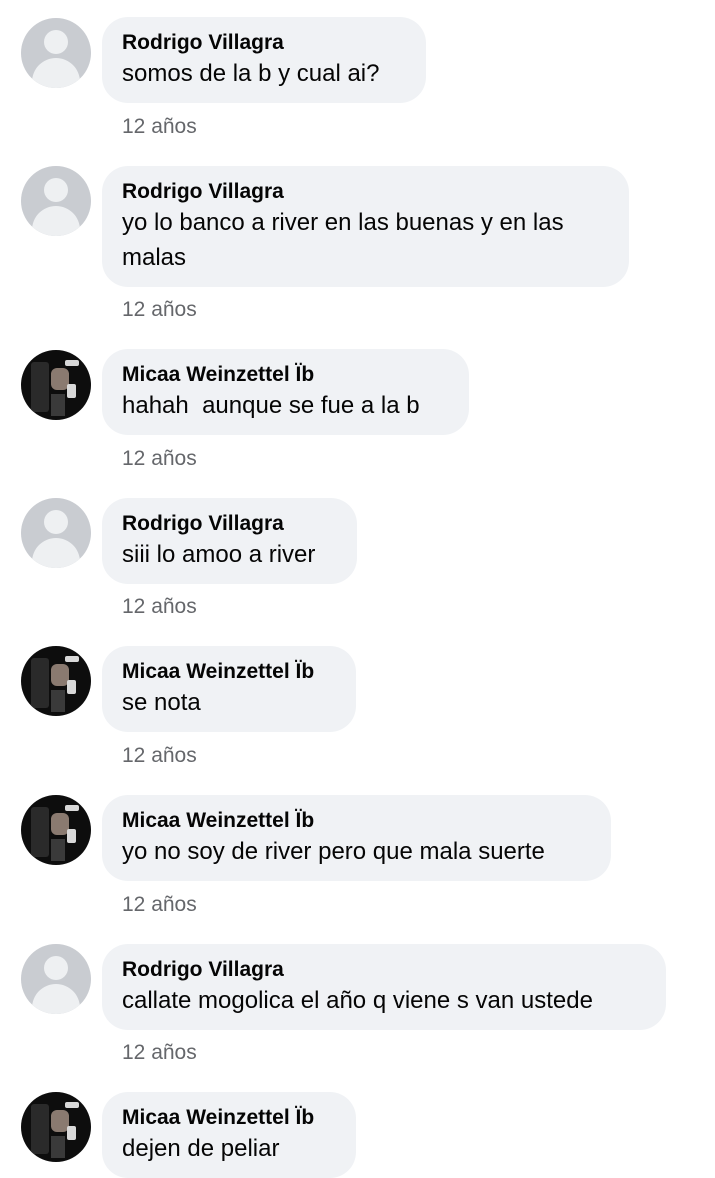 The height and width of the screenshot is (1178, 715). What do you see at coordinates (333, 851) in the screenshot?
I see `comment-text: yo no soy de river pero que mala suerte` at bounding box center [333, 851].